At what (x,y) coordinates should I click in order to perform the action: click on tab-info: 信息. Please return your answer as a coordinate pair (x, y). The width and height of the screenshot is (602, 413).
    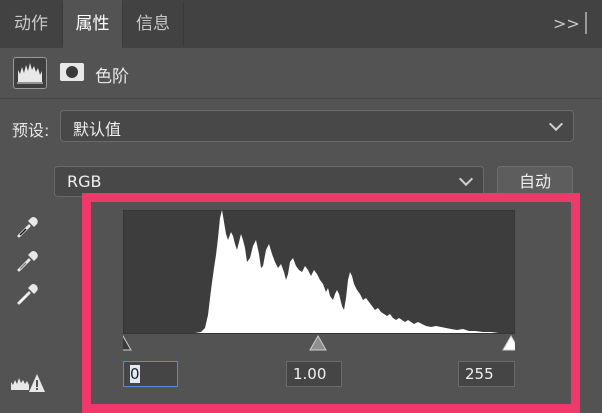
    Looking at the image, I should click on (153, 24).